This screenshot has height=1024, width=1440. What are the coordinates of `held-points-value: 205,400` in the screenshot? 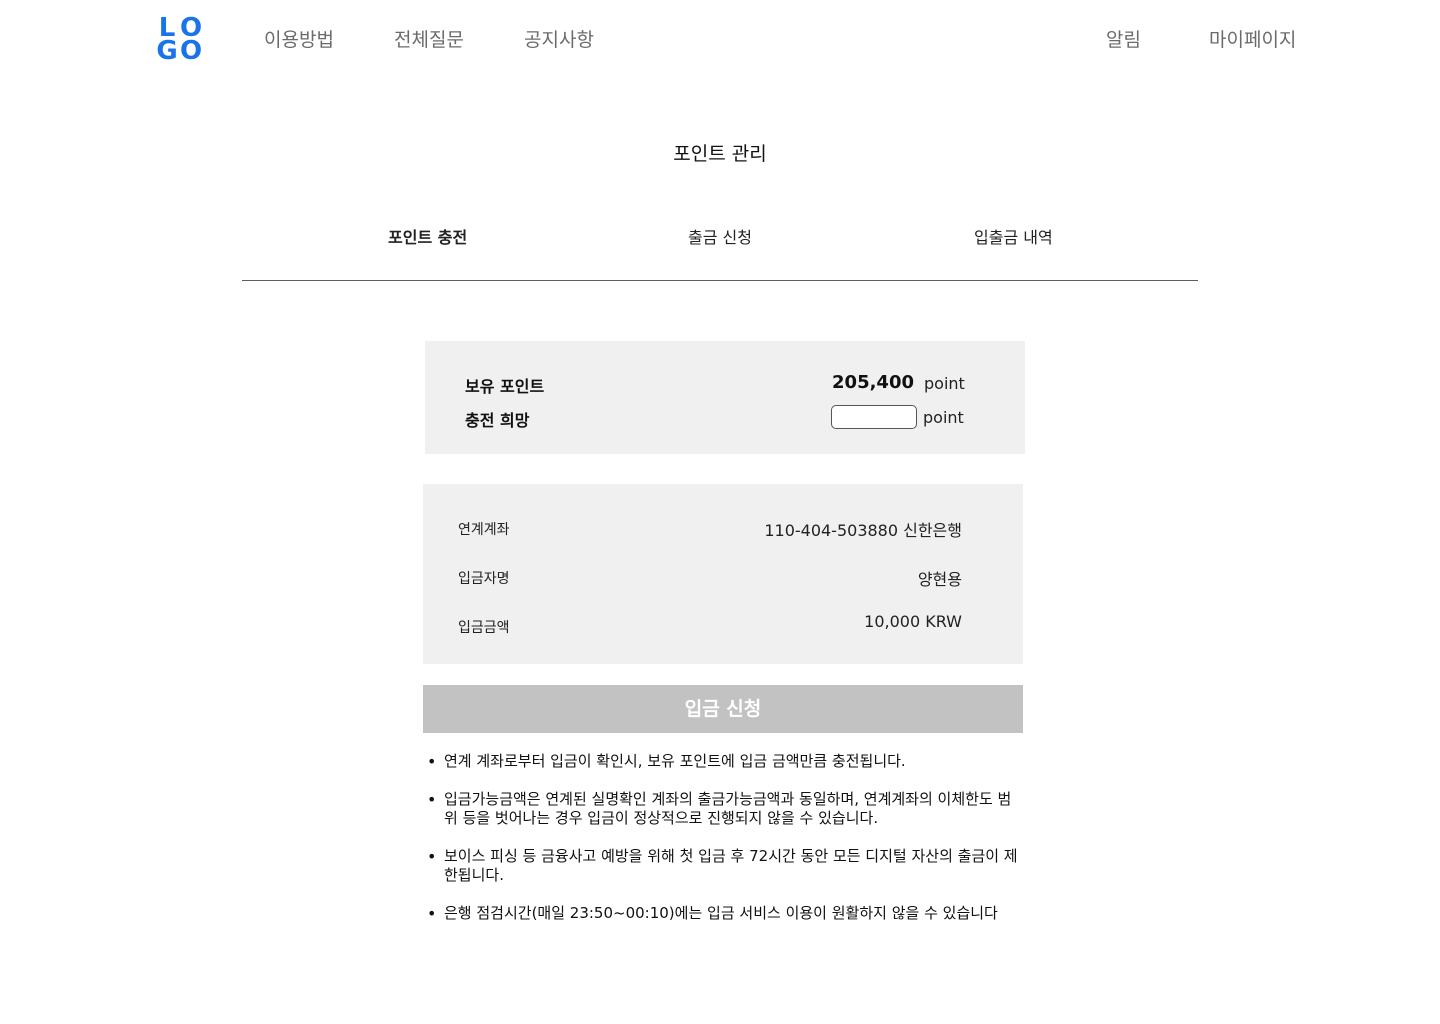 It's located at (873, 382).